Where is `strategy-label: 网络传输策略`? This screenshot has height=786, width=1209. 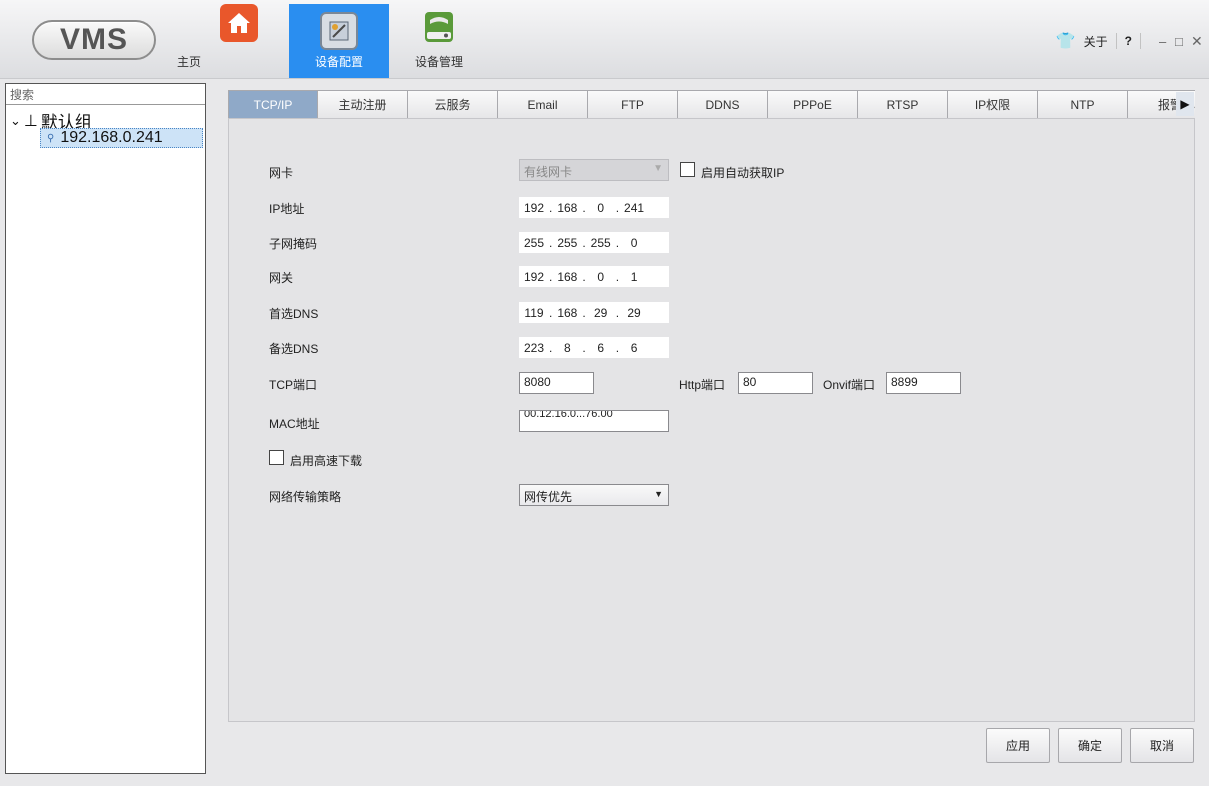 strategy-label: 网络传输策略 is located at coordinates (305, 497).